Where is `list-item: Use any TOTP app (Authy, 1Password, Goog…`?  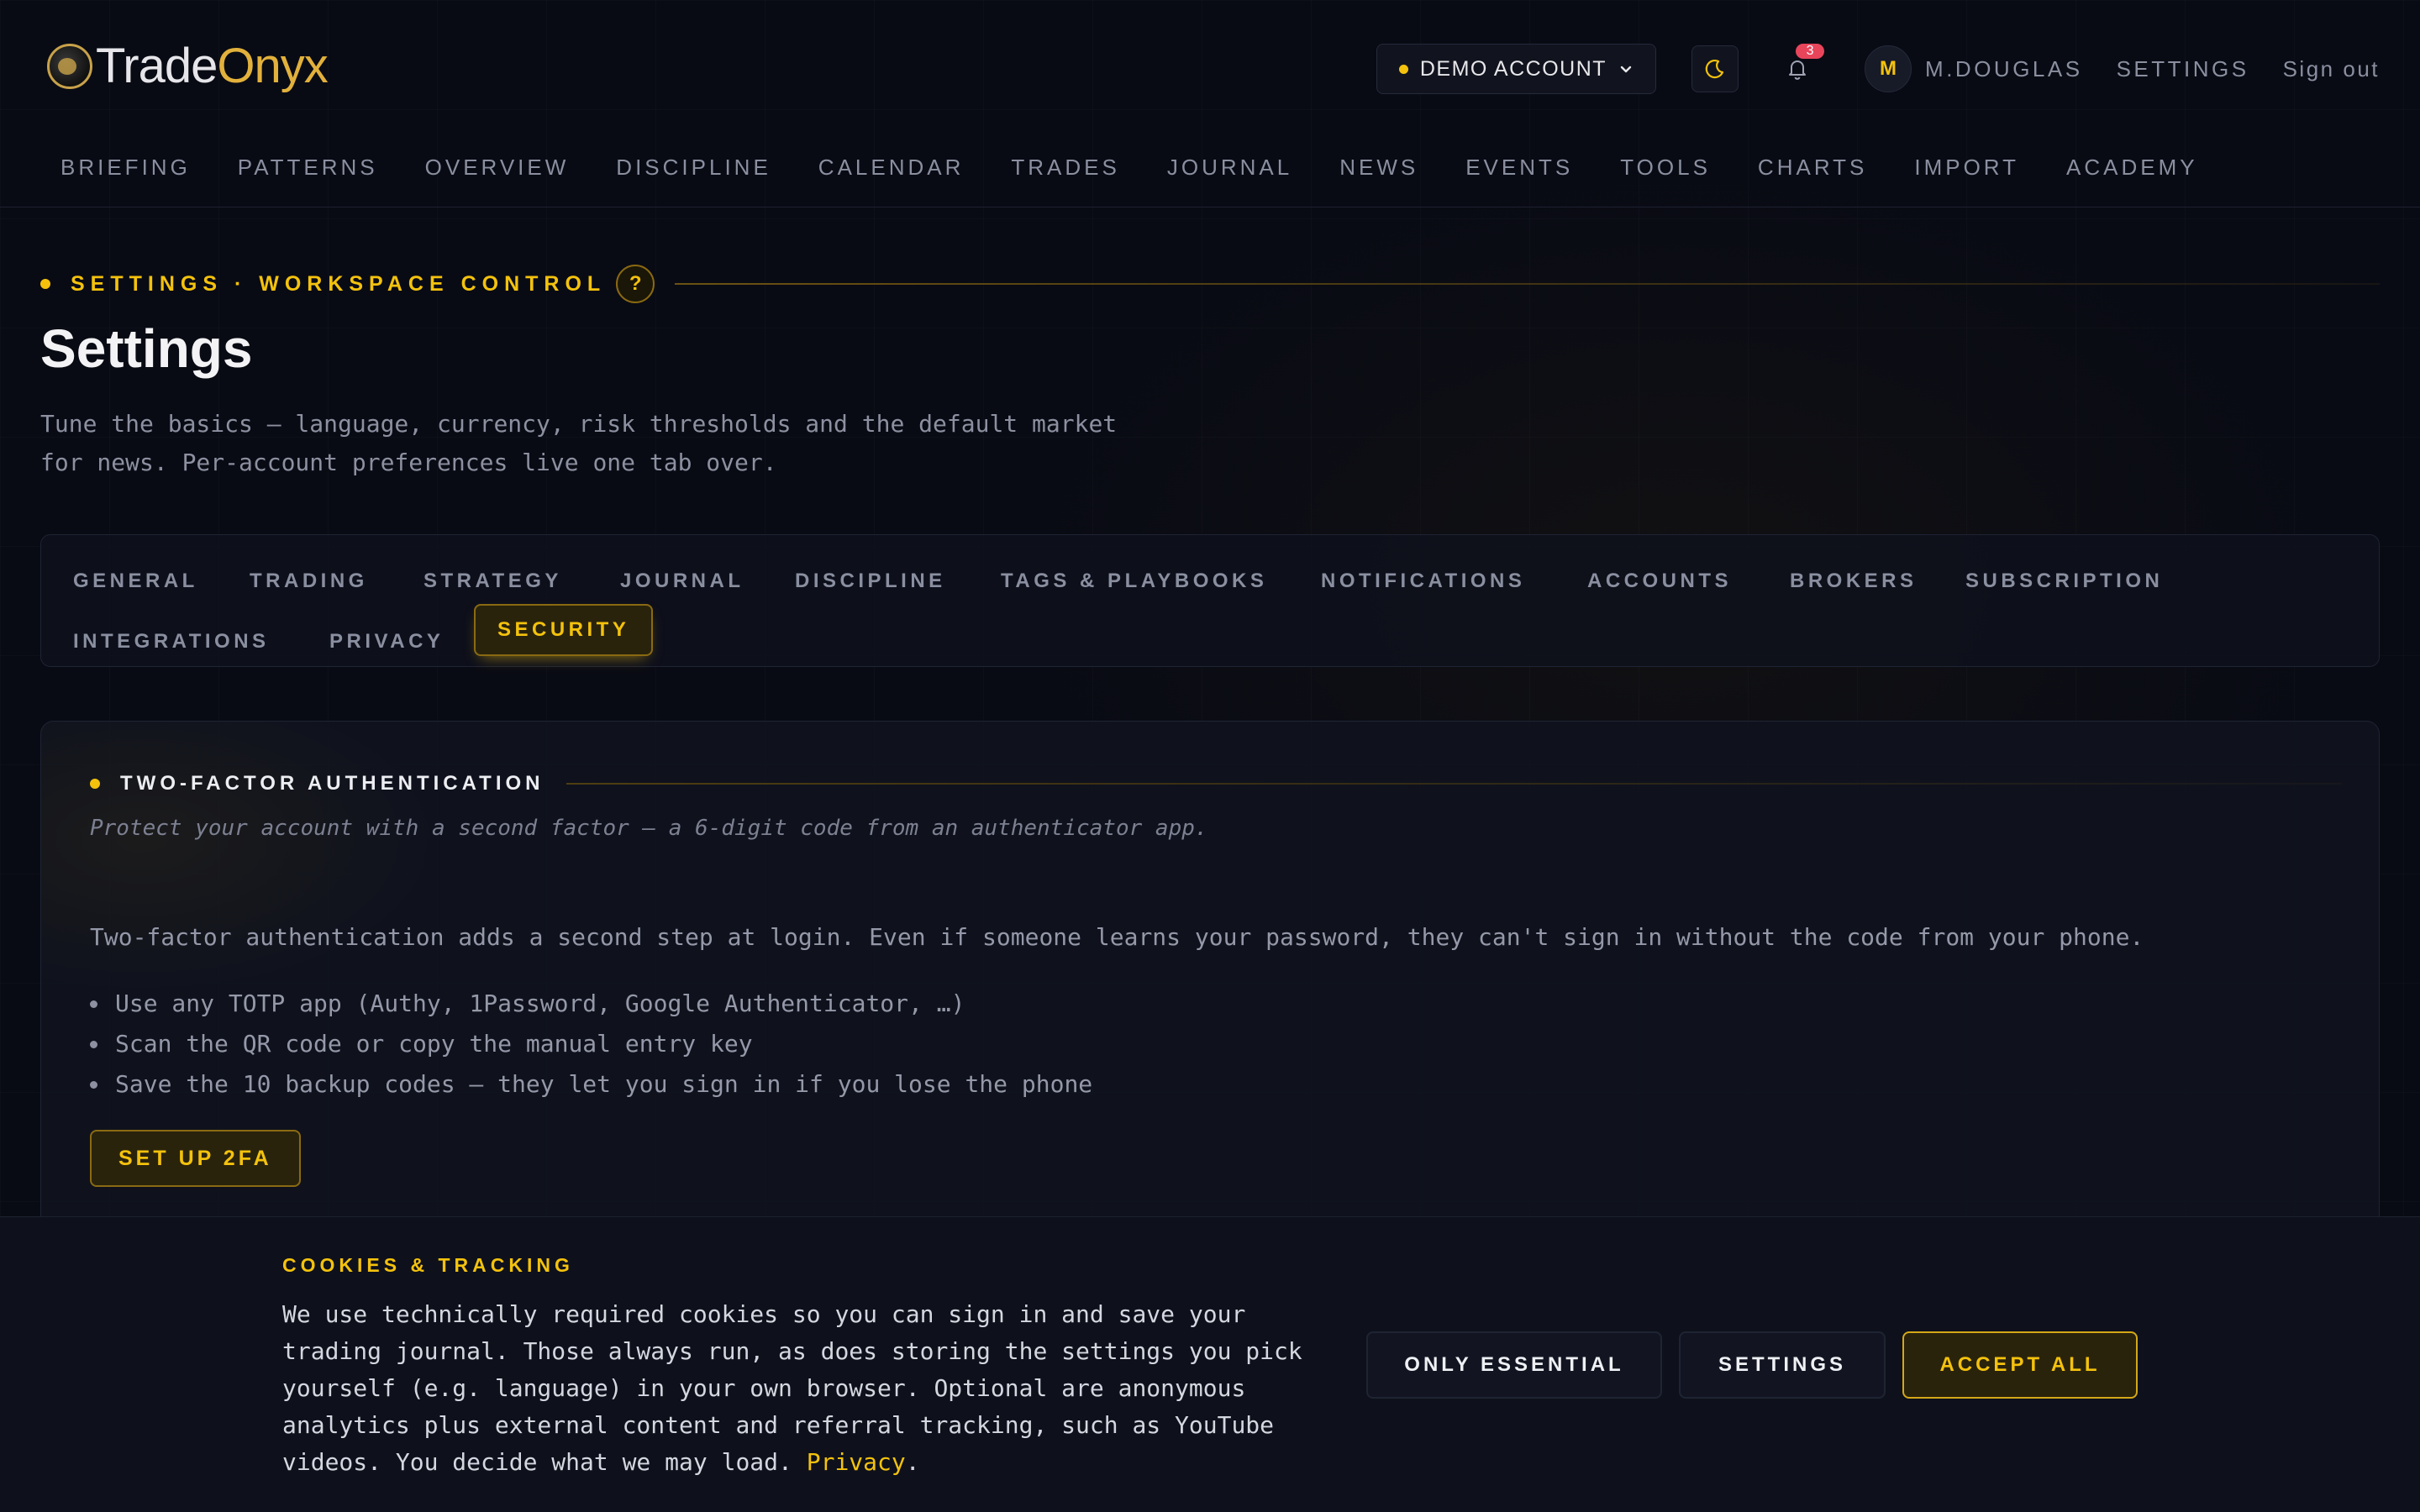
list-item: Use any TOTP app (Authy, 1Password, Goog… is located at coordinates (591, 1004).